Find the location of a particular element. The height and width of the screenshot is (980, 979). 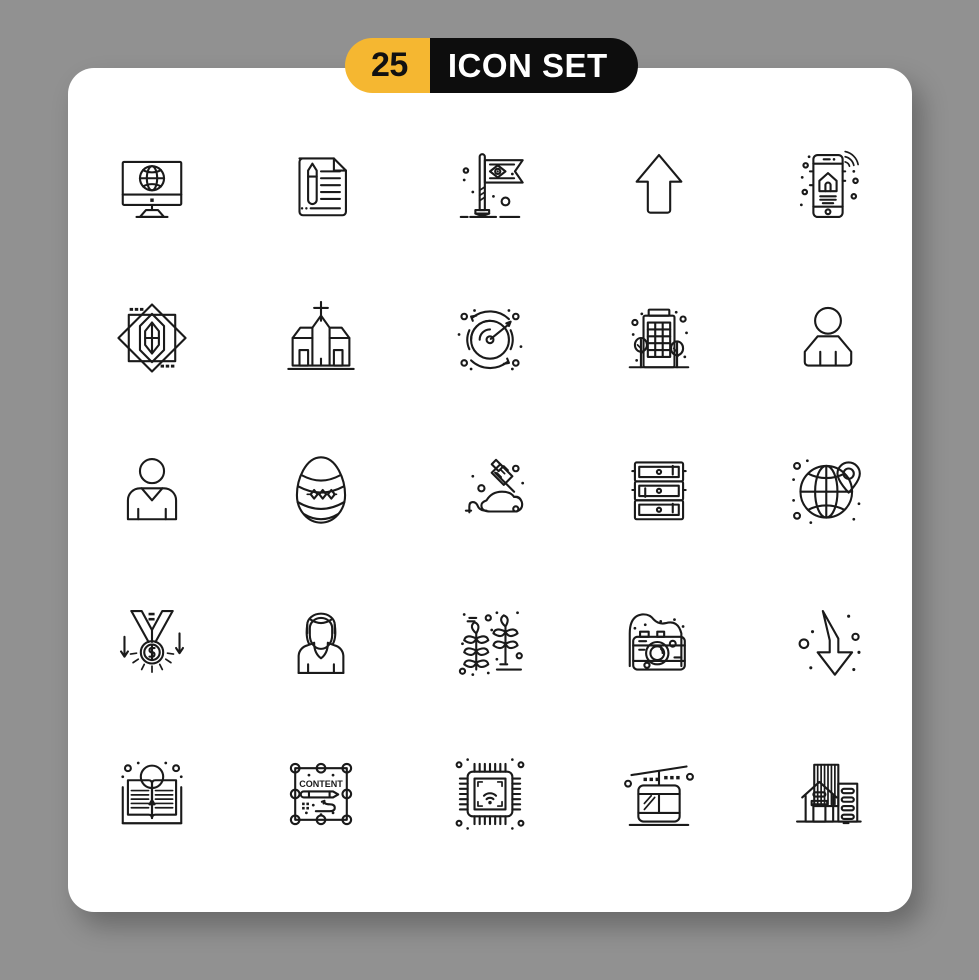

church-icon is located at coordinates (321, 338).